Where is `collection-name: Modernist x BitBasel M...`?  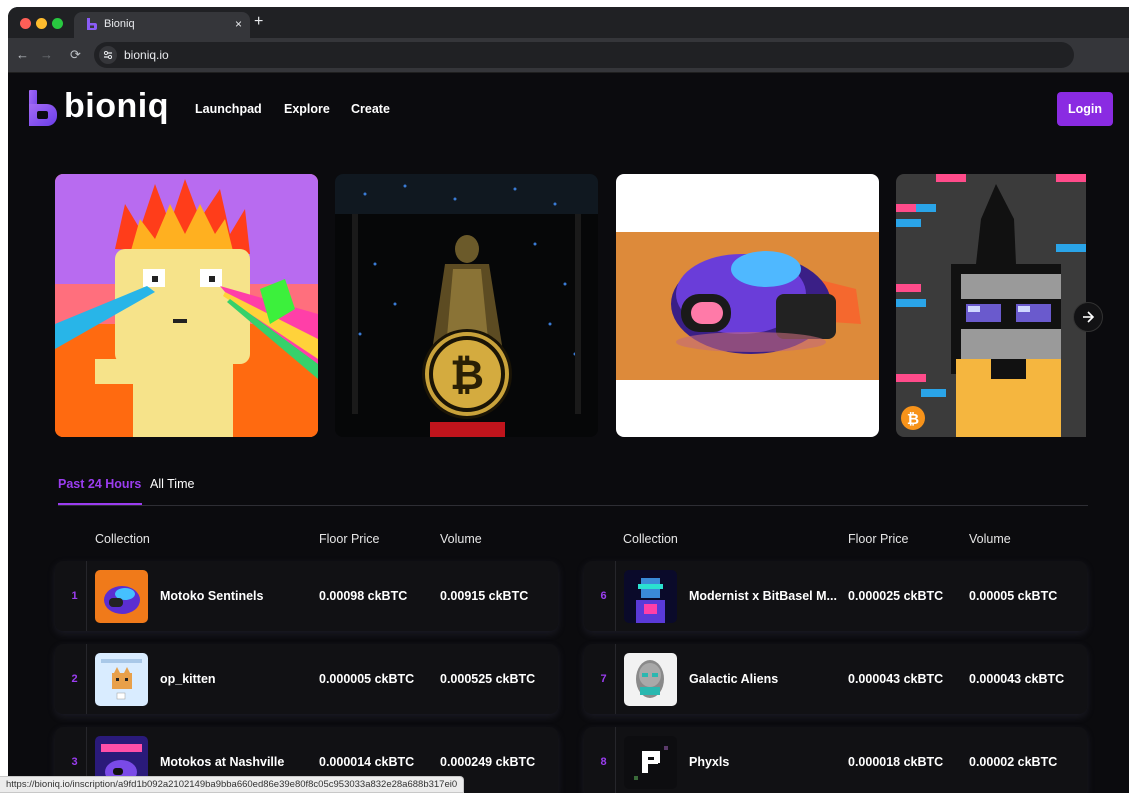 collection-name: Modernist x BitBasel M... is located at coordinates (763, 596).